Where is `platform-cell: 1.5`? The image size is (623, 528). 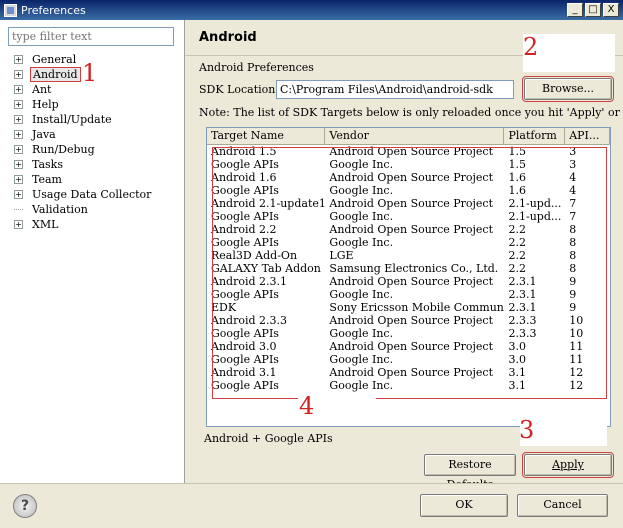 platform-cell: 1.5 is located at coordinates (517, 151).